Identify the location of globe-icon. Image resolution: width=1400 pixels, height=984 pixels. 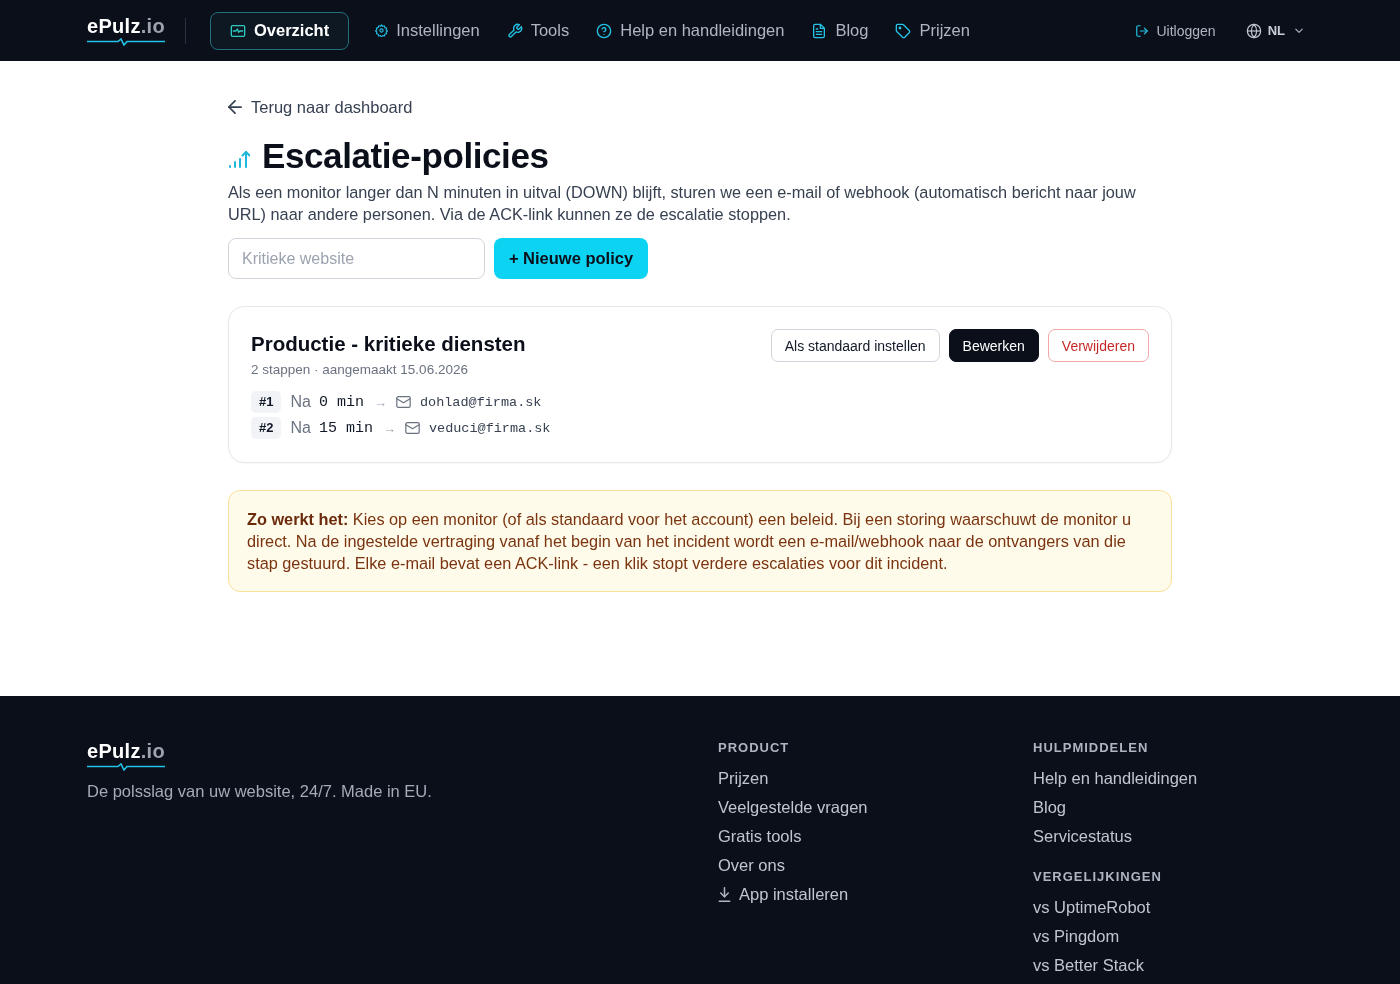
(1253, 30).